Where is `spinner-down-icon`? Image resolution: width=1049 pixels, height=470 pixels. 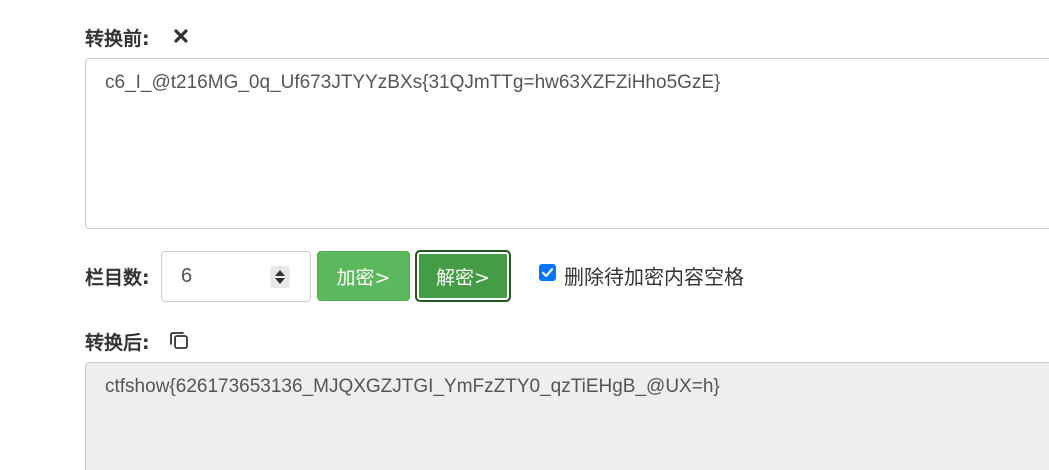
spinner-down-icon is located at coordinates (280, 281).